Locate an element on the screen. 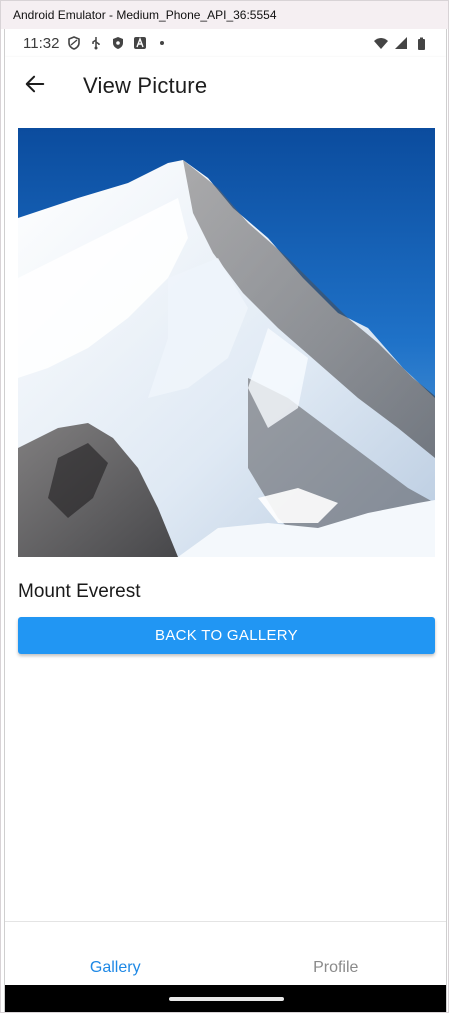 The height and width of the screenshot is (1013, 449). status-time: 11:32 is located at coordinates (41, 43).